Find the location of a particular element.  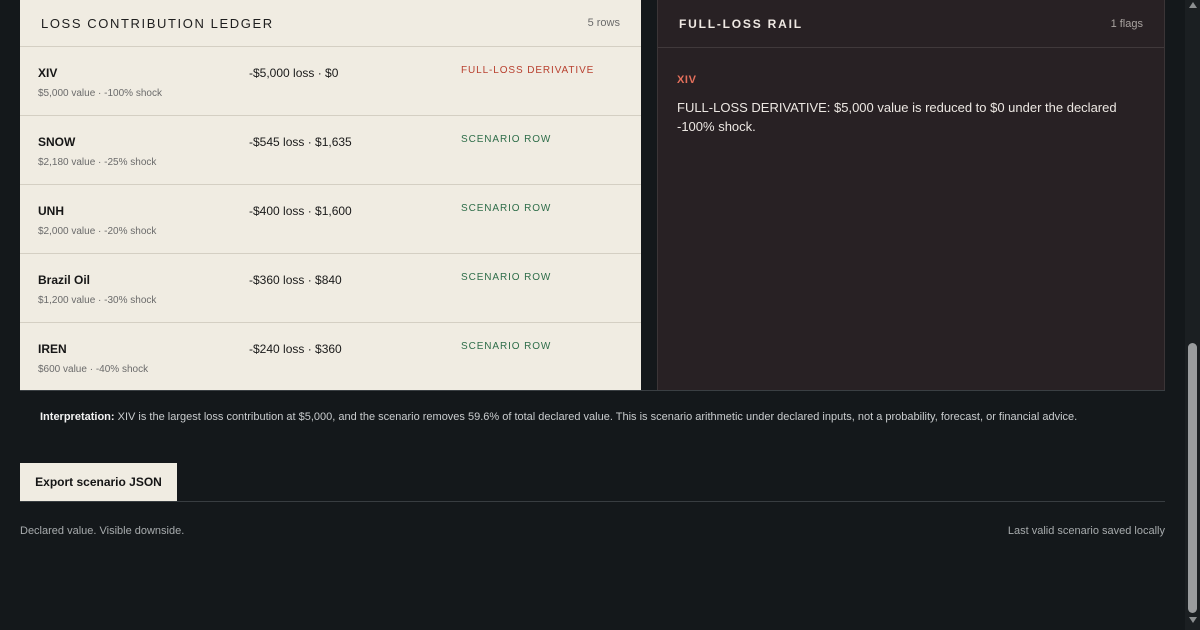

ledger-title: LOSS CONTRIBUTION LEDGER is located at coordinates (157, 23).